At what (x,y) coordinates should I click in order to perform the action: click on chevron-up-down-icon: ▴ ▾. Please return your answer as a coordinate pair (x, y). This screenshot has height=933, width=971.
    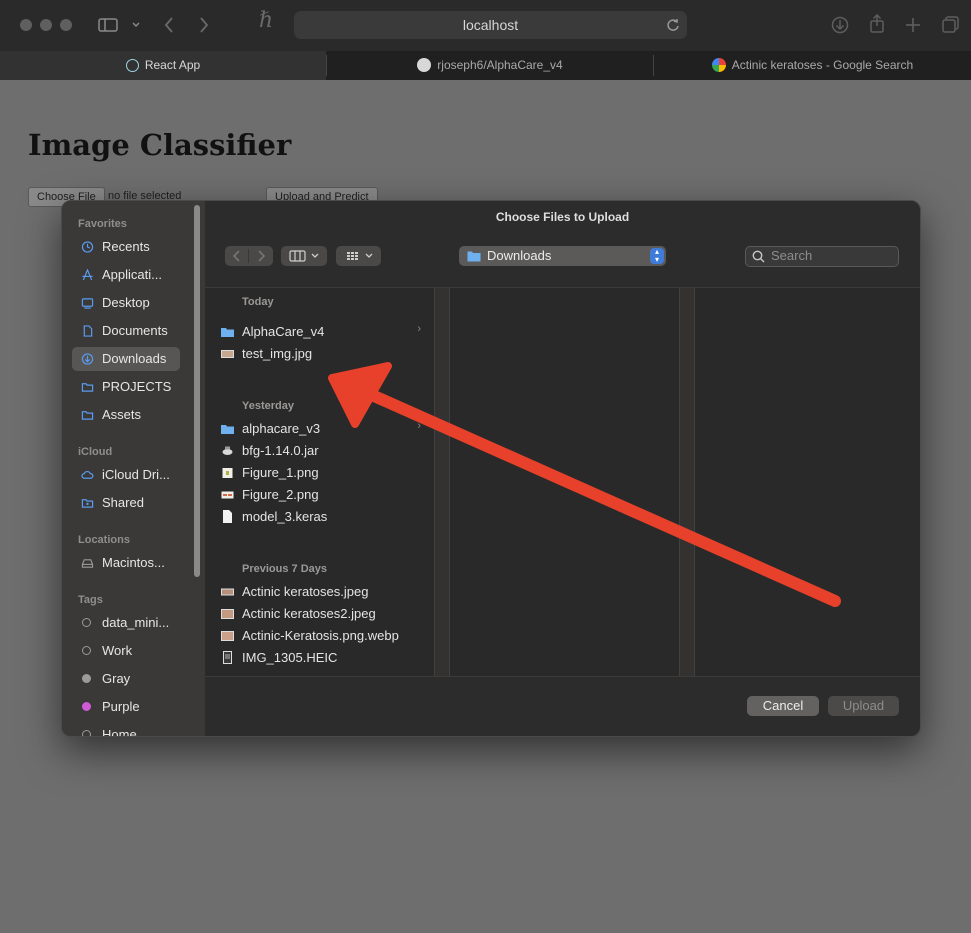
    Looking at the image, I should click on (657, 256).